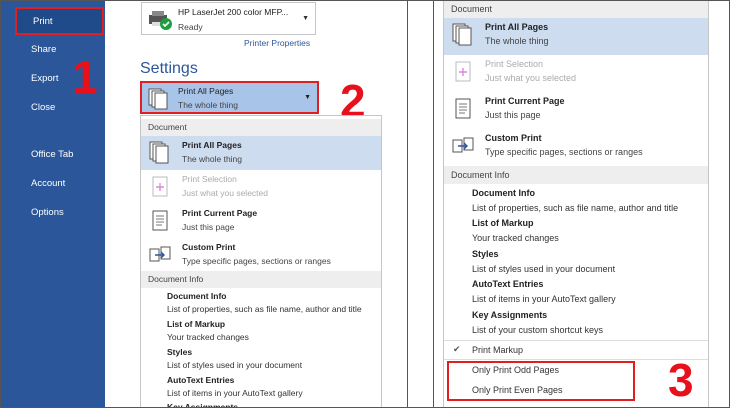 This screenshot has height=408, width=730. Describe the element at coordinates (160, 20) in the screenshot. I see `printer-icon` at that location.